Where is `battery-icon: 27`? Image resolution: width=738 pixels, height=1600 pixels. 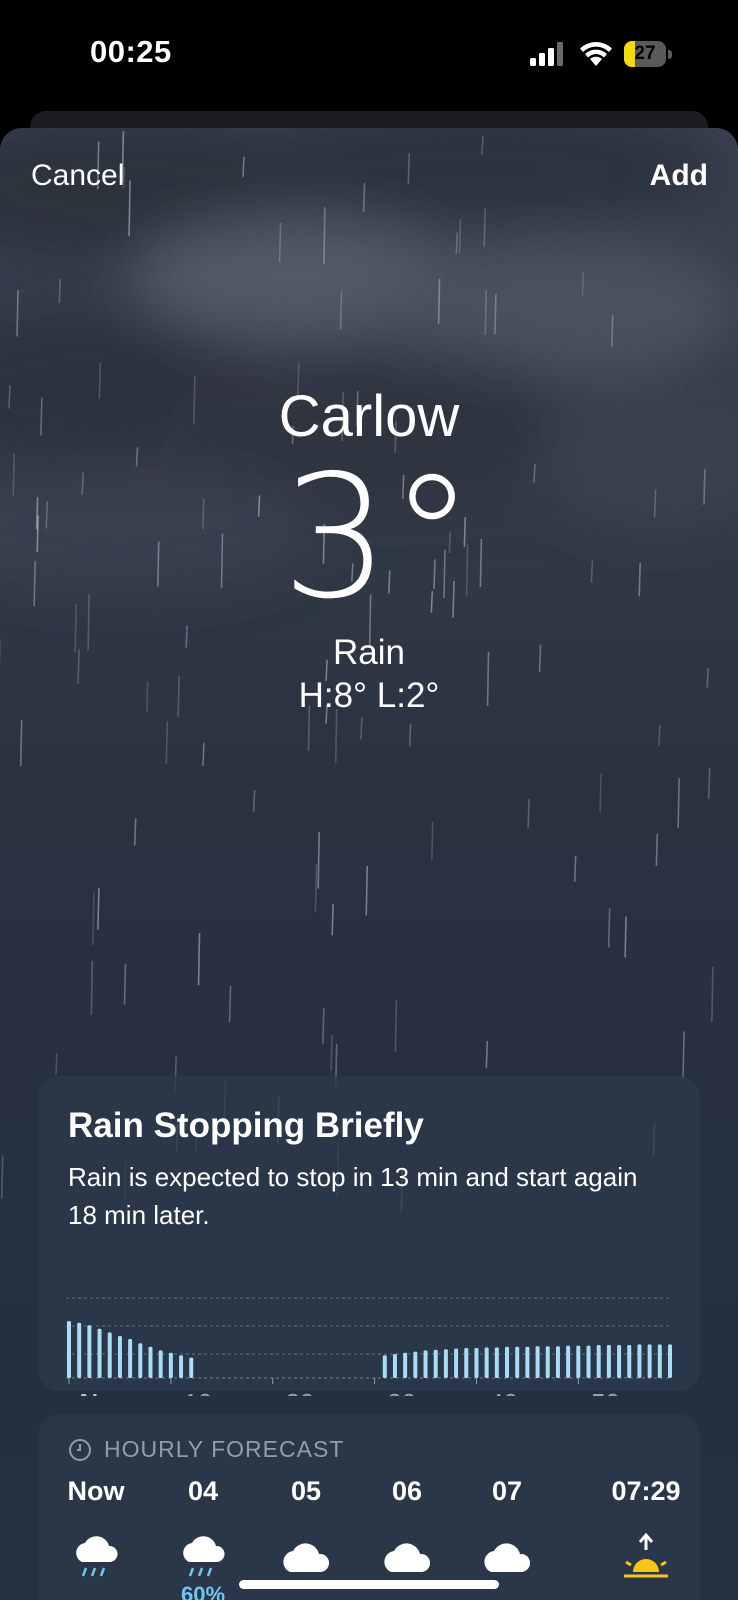 battery-icon: 27 is located at coordinates (648, 54).